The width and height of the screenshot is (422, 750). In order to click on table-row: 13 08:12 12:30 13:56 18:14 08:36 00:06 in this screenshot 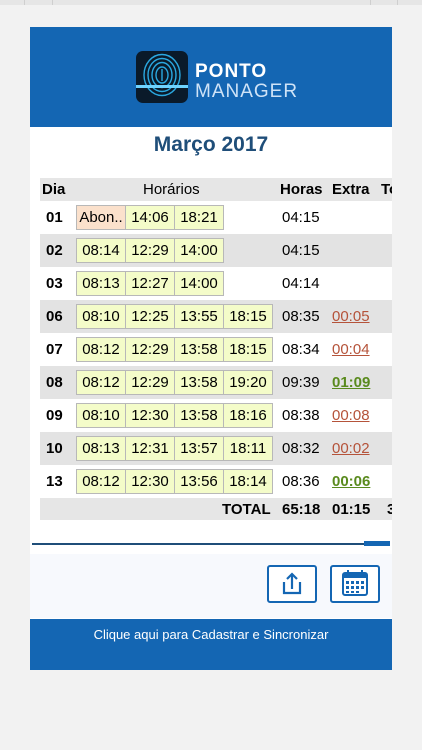, I will do `click(216, 481)`.